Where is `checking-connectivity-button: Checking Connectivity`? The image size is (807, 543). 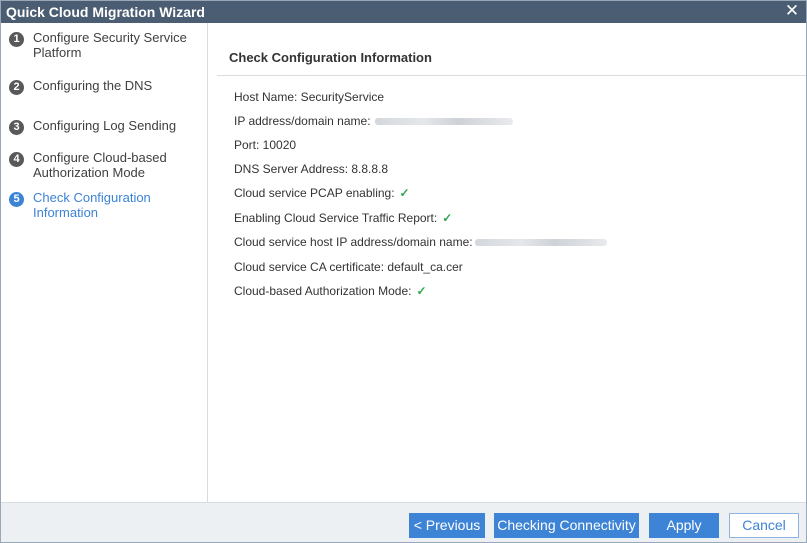
checking-connectivity-button: Checking Connectivity is located at coordinates (566, 525).